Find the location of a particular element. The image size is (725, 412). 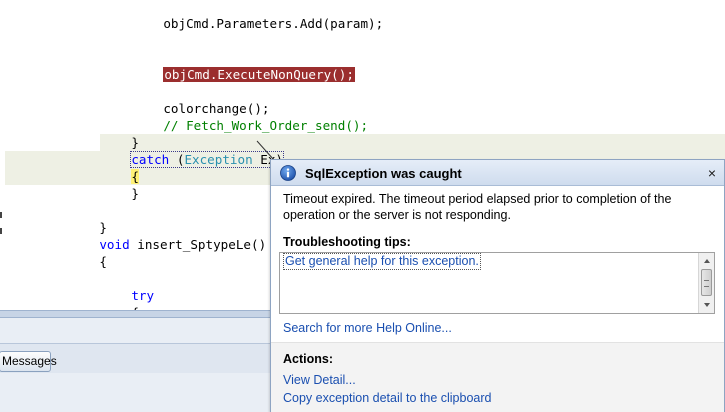

method-name: insert_SptypeLe() is located at coordinates (198, 244).